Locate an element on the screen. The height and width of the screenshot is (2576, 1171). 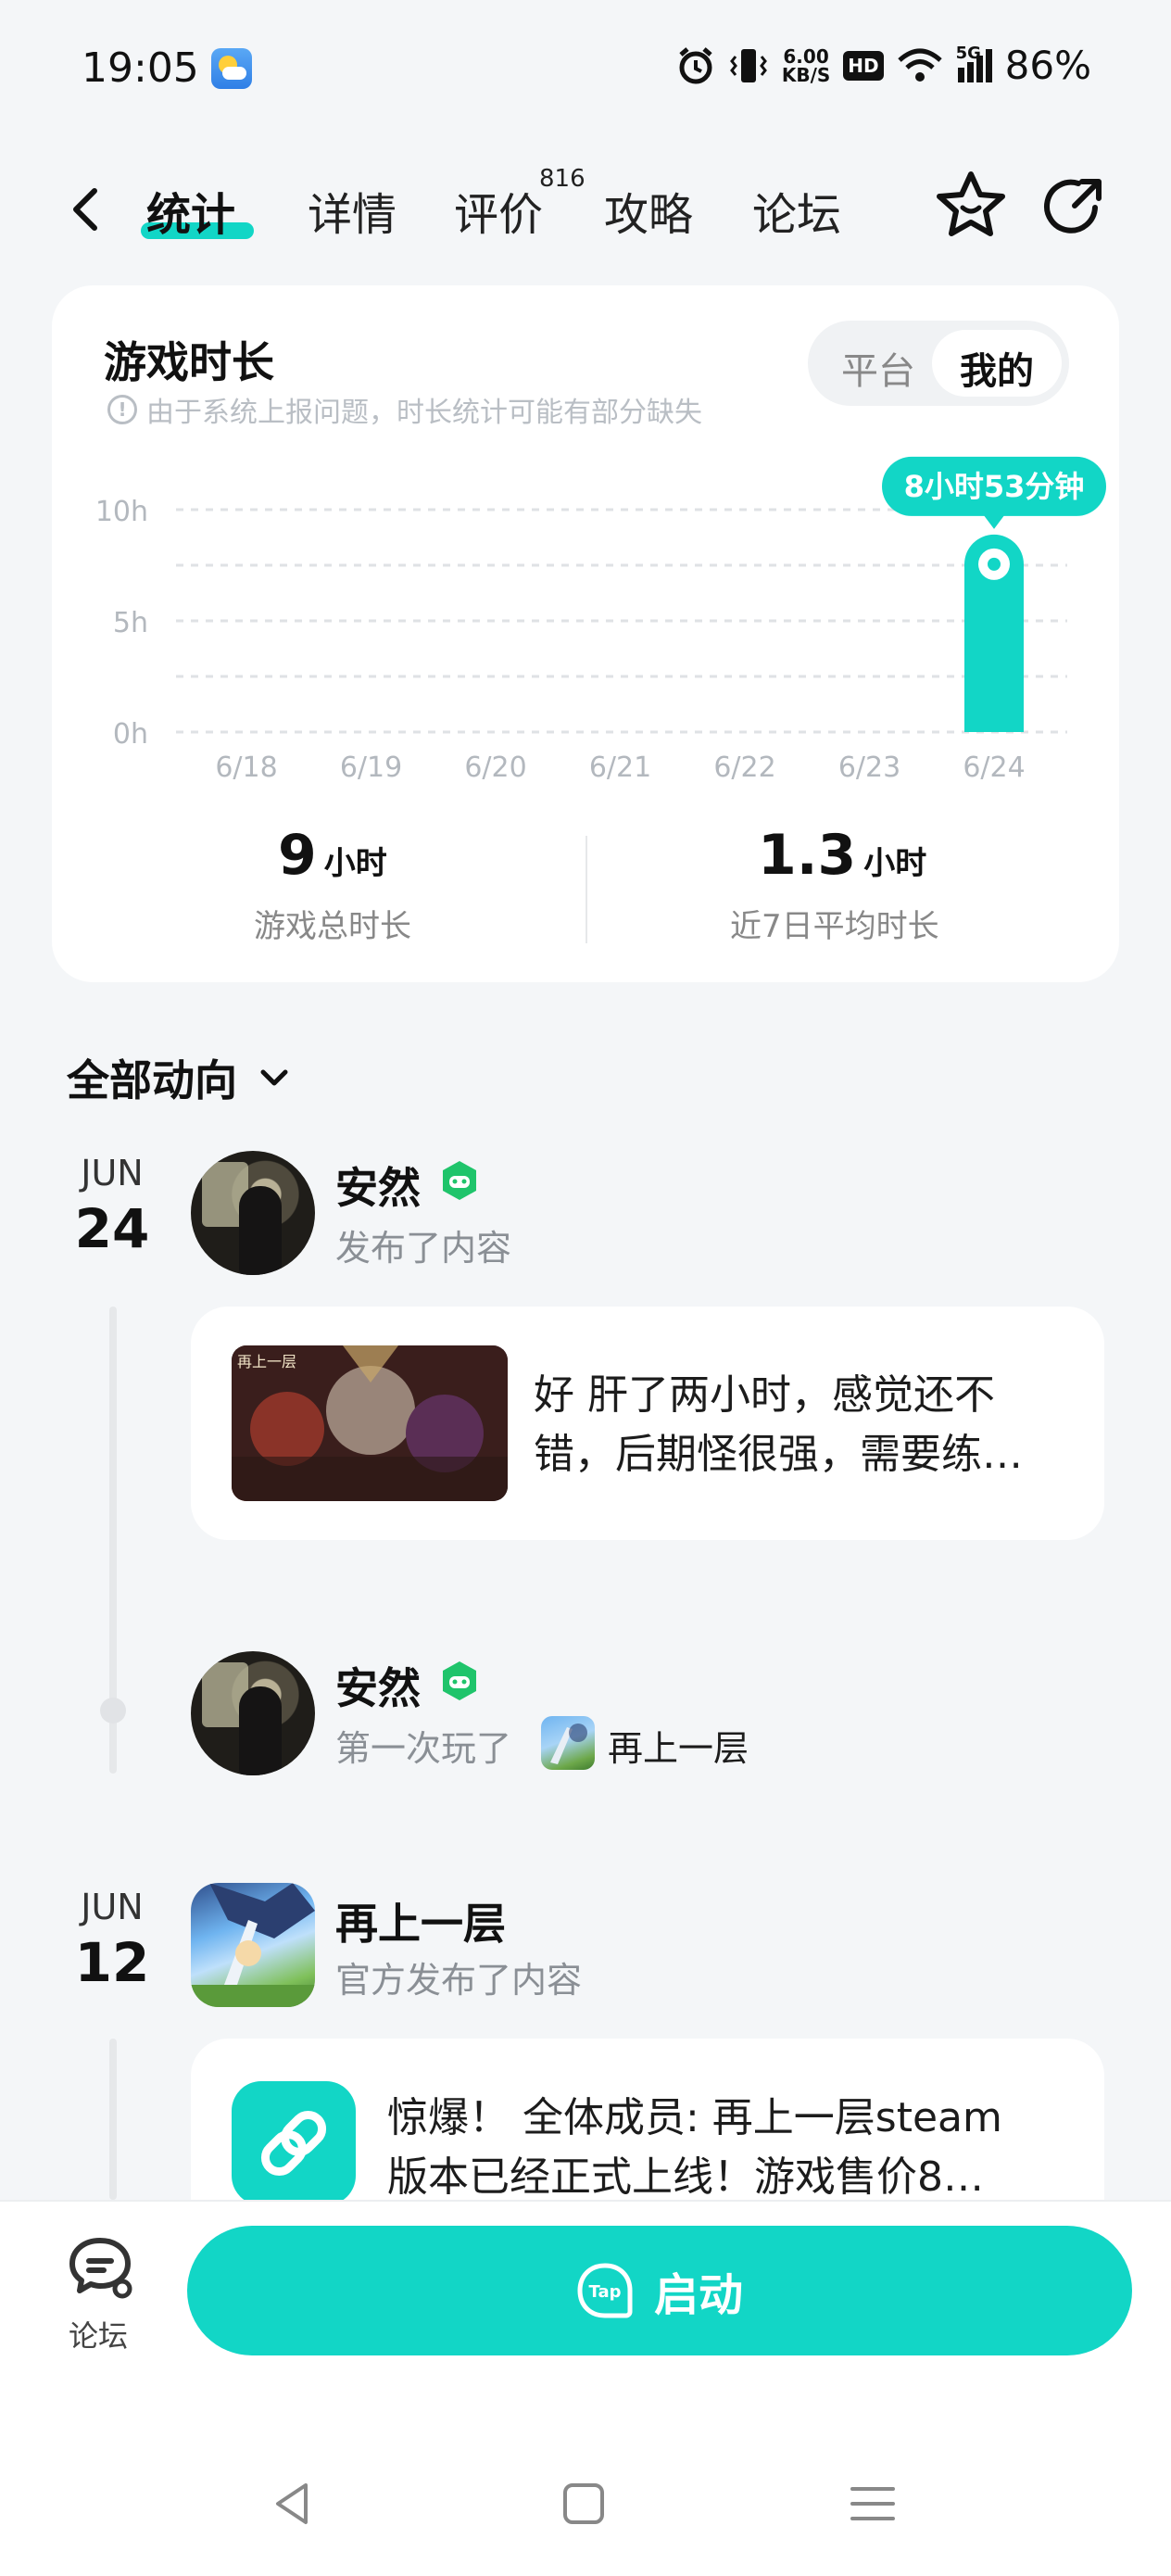
tap-logo-text: Tap is located at coordinates (604, 2292).